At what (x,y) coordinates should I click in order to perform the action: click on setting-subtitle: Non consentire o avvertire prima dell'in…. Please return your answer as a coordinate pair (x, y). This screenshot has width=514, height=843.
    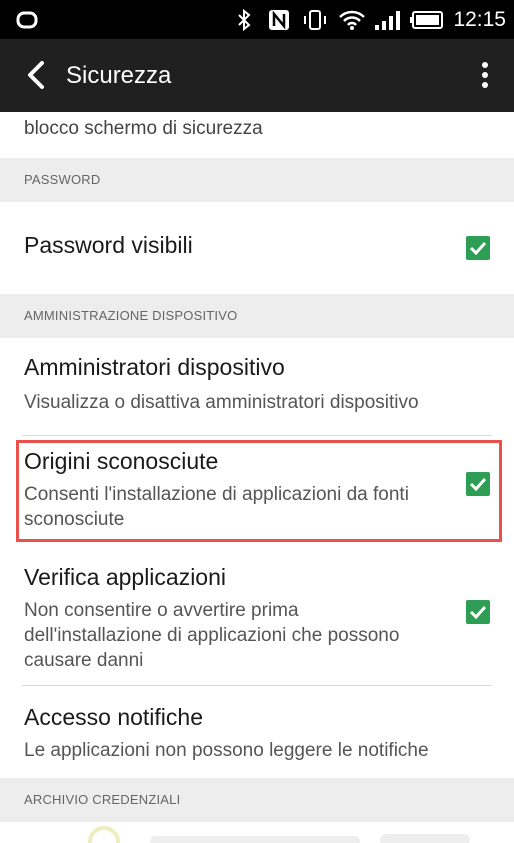
    Looking at the image, I should click on (212, 635).